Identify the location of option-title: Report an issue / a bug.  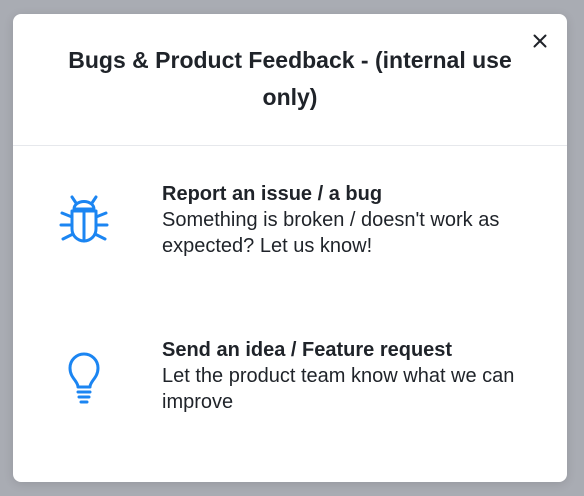
(272, 194).